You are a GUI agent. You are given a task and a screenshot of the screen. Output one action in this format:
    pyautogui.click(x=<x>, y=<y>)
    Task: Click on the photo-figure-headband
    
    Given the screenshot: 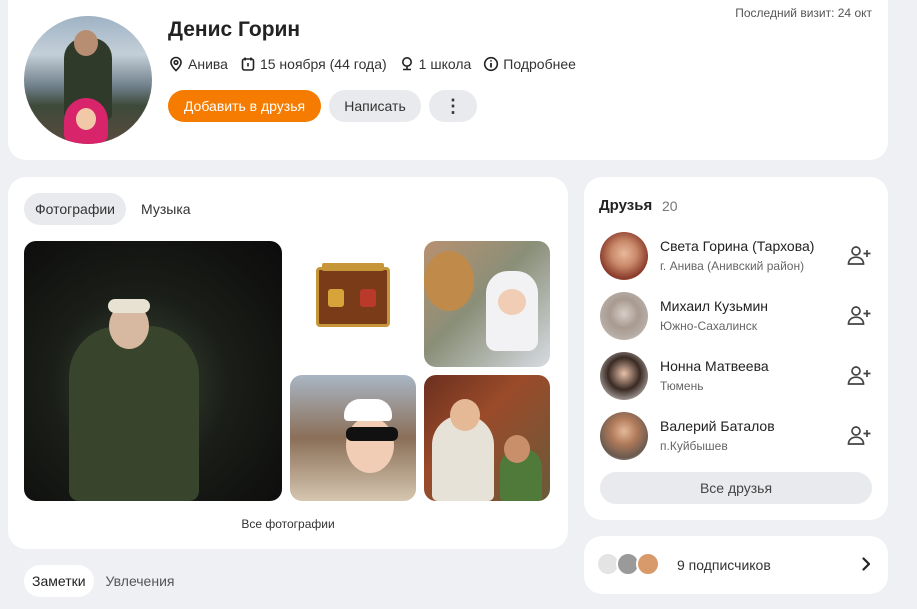 What is the action you would take?
    pyautogui.click(x=129, y=306)
    